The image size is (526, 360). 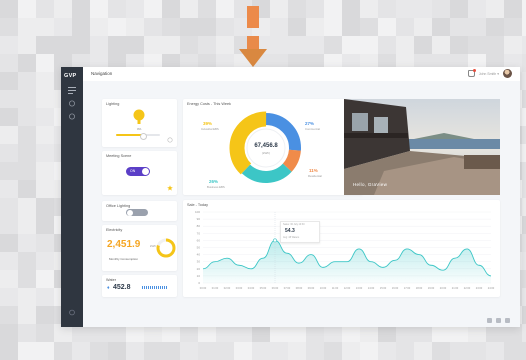 I want to click on menu-icon, so click(x=72, y=90).